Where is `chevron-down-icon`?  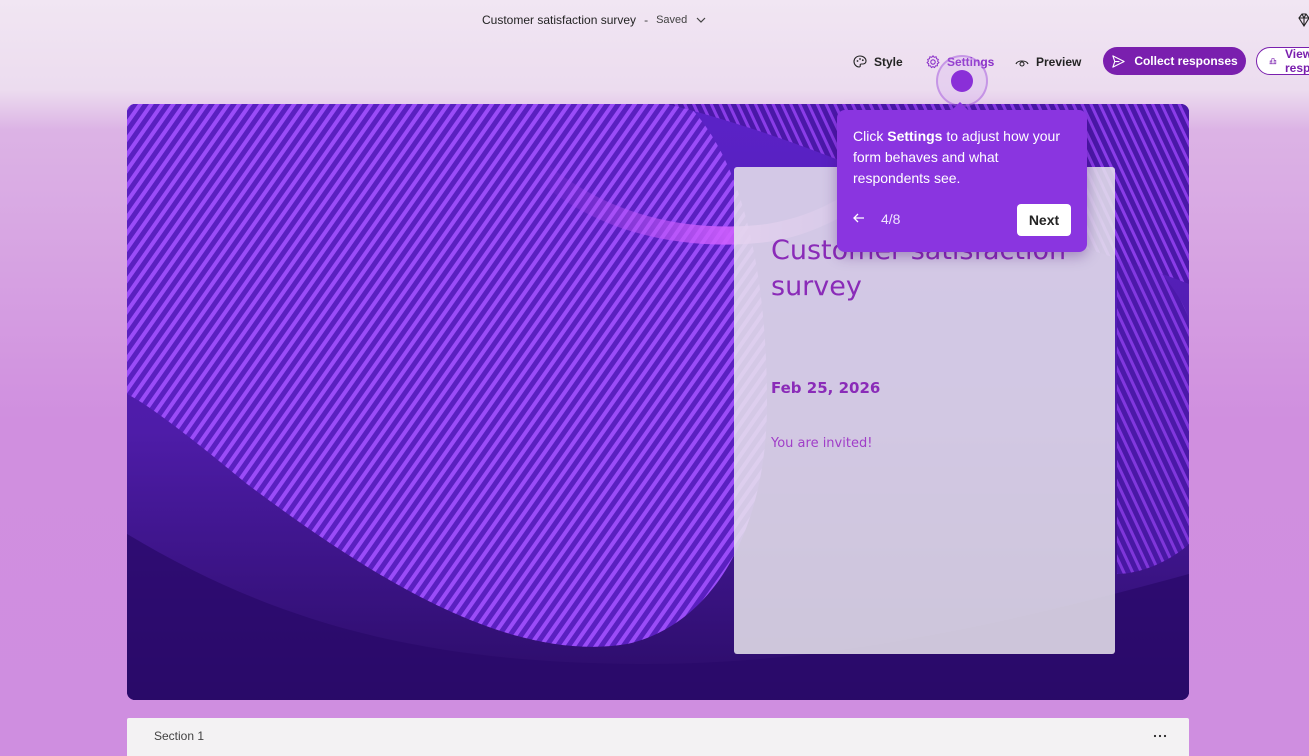 chevron-down-icon is located at coordinates (701, 20).